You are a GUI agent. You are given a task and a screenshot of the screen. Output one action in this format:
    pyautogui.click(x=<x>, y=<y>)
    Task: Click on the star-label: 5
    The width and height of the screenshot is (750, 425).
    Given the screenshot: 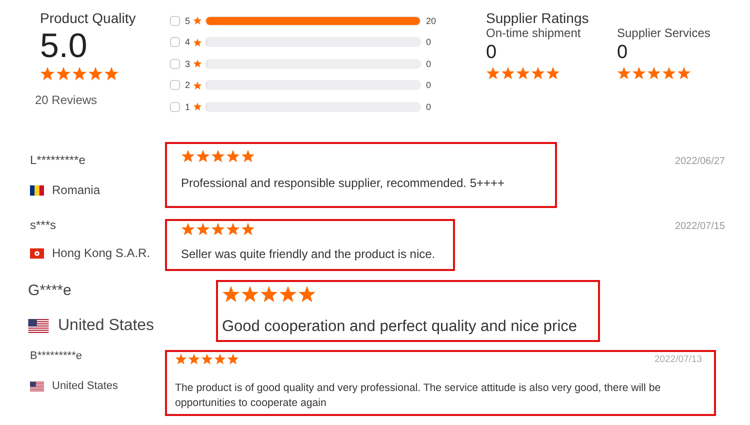 What is the action you would take?
    pyautogui.click(x=187, y=21)
    